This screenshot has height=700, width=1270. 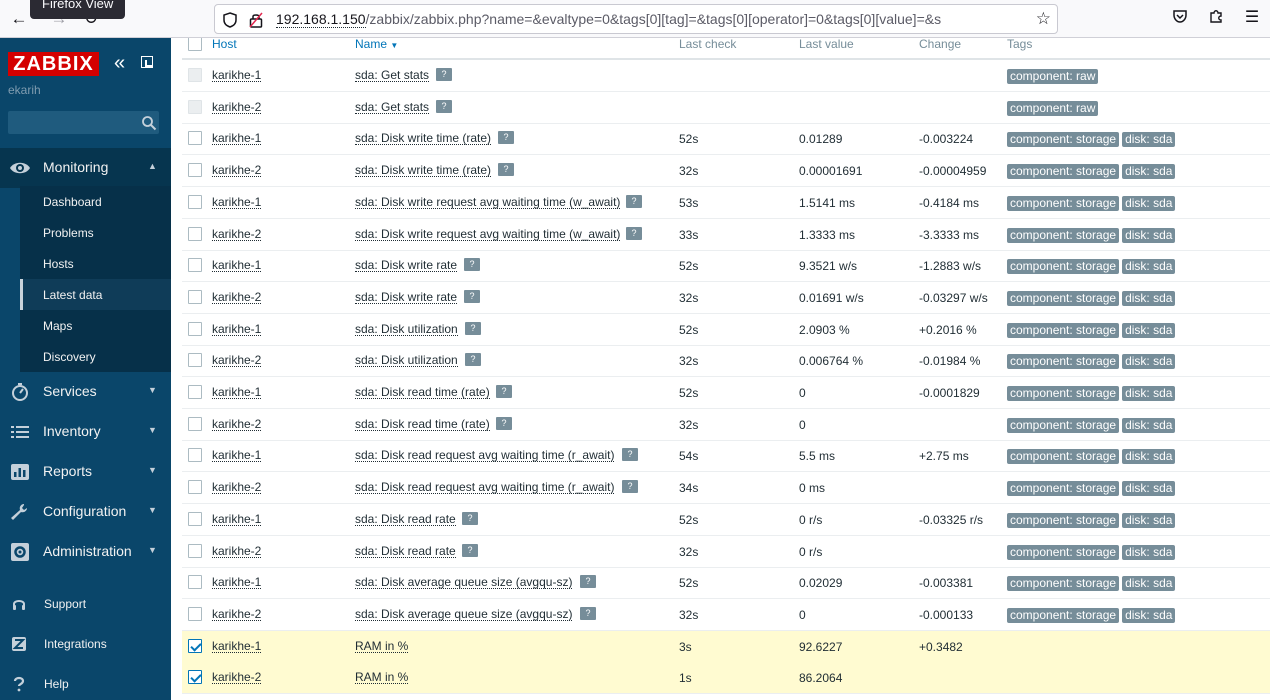 I want to click on extensions-icon, so click(x=1216, y=18).